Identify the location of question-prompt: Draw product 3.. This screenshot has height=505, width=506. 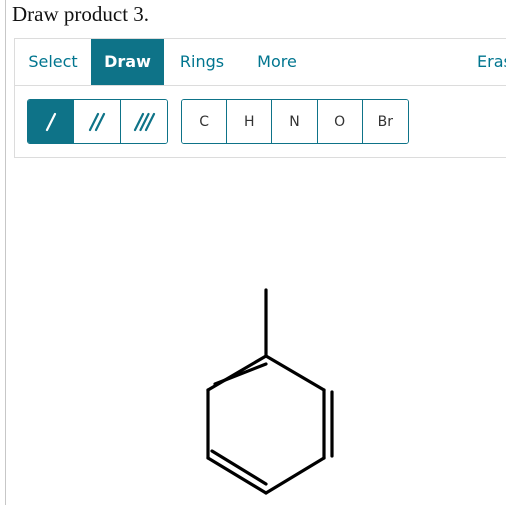
(81, 14).